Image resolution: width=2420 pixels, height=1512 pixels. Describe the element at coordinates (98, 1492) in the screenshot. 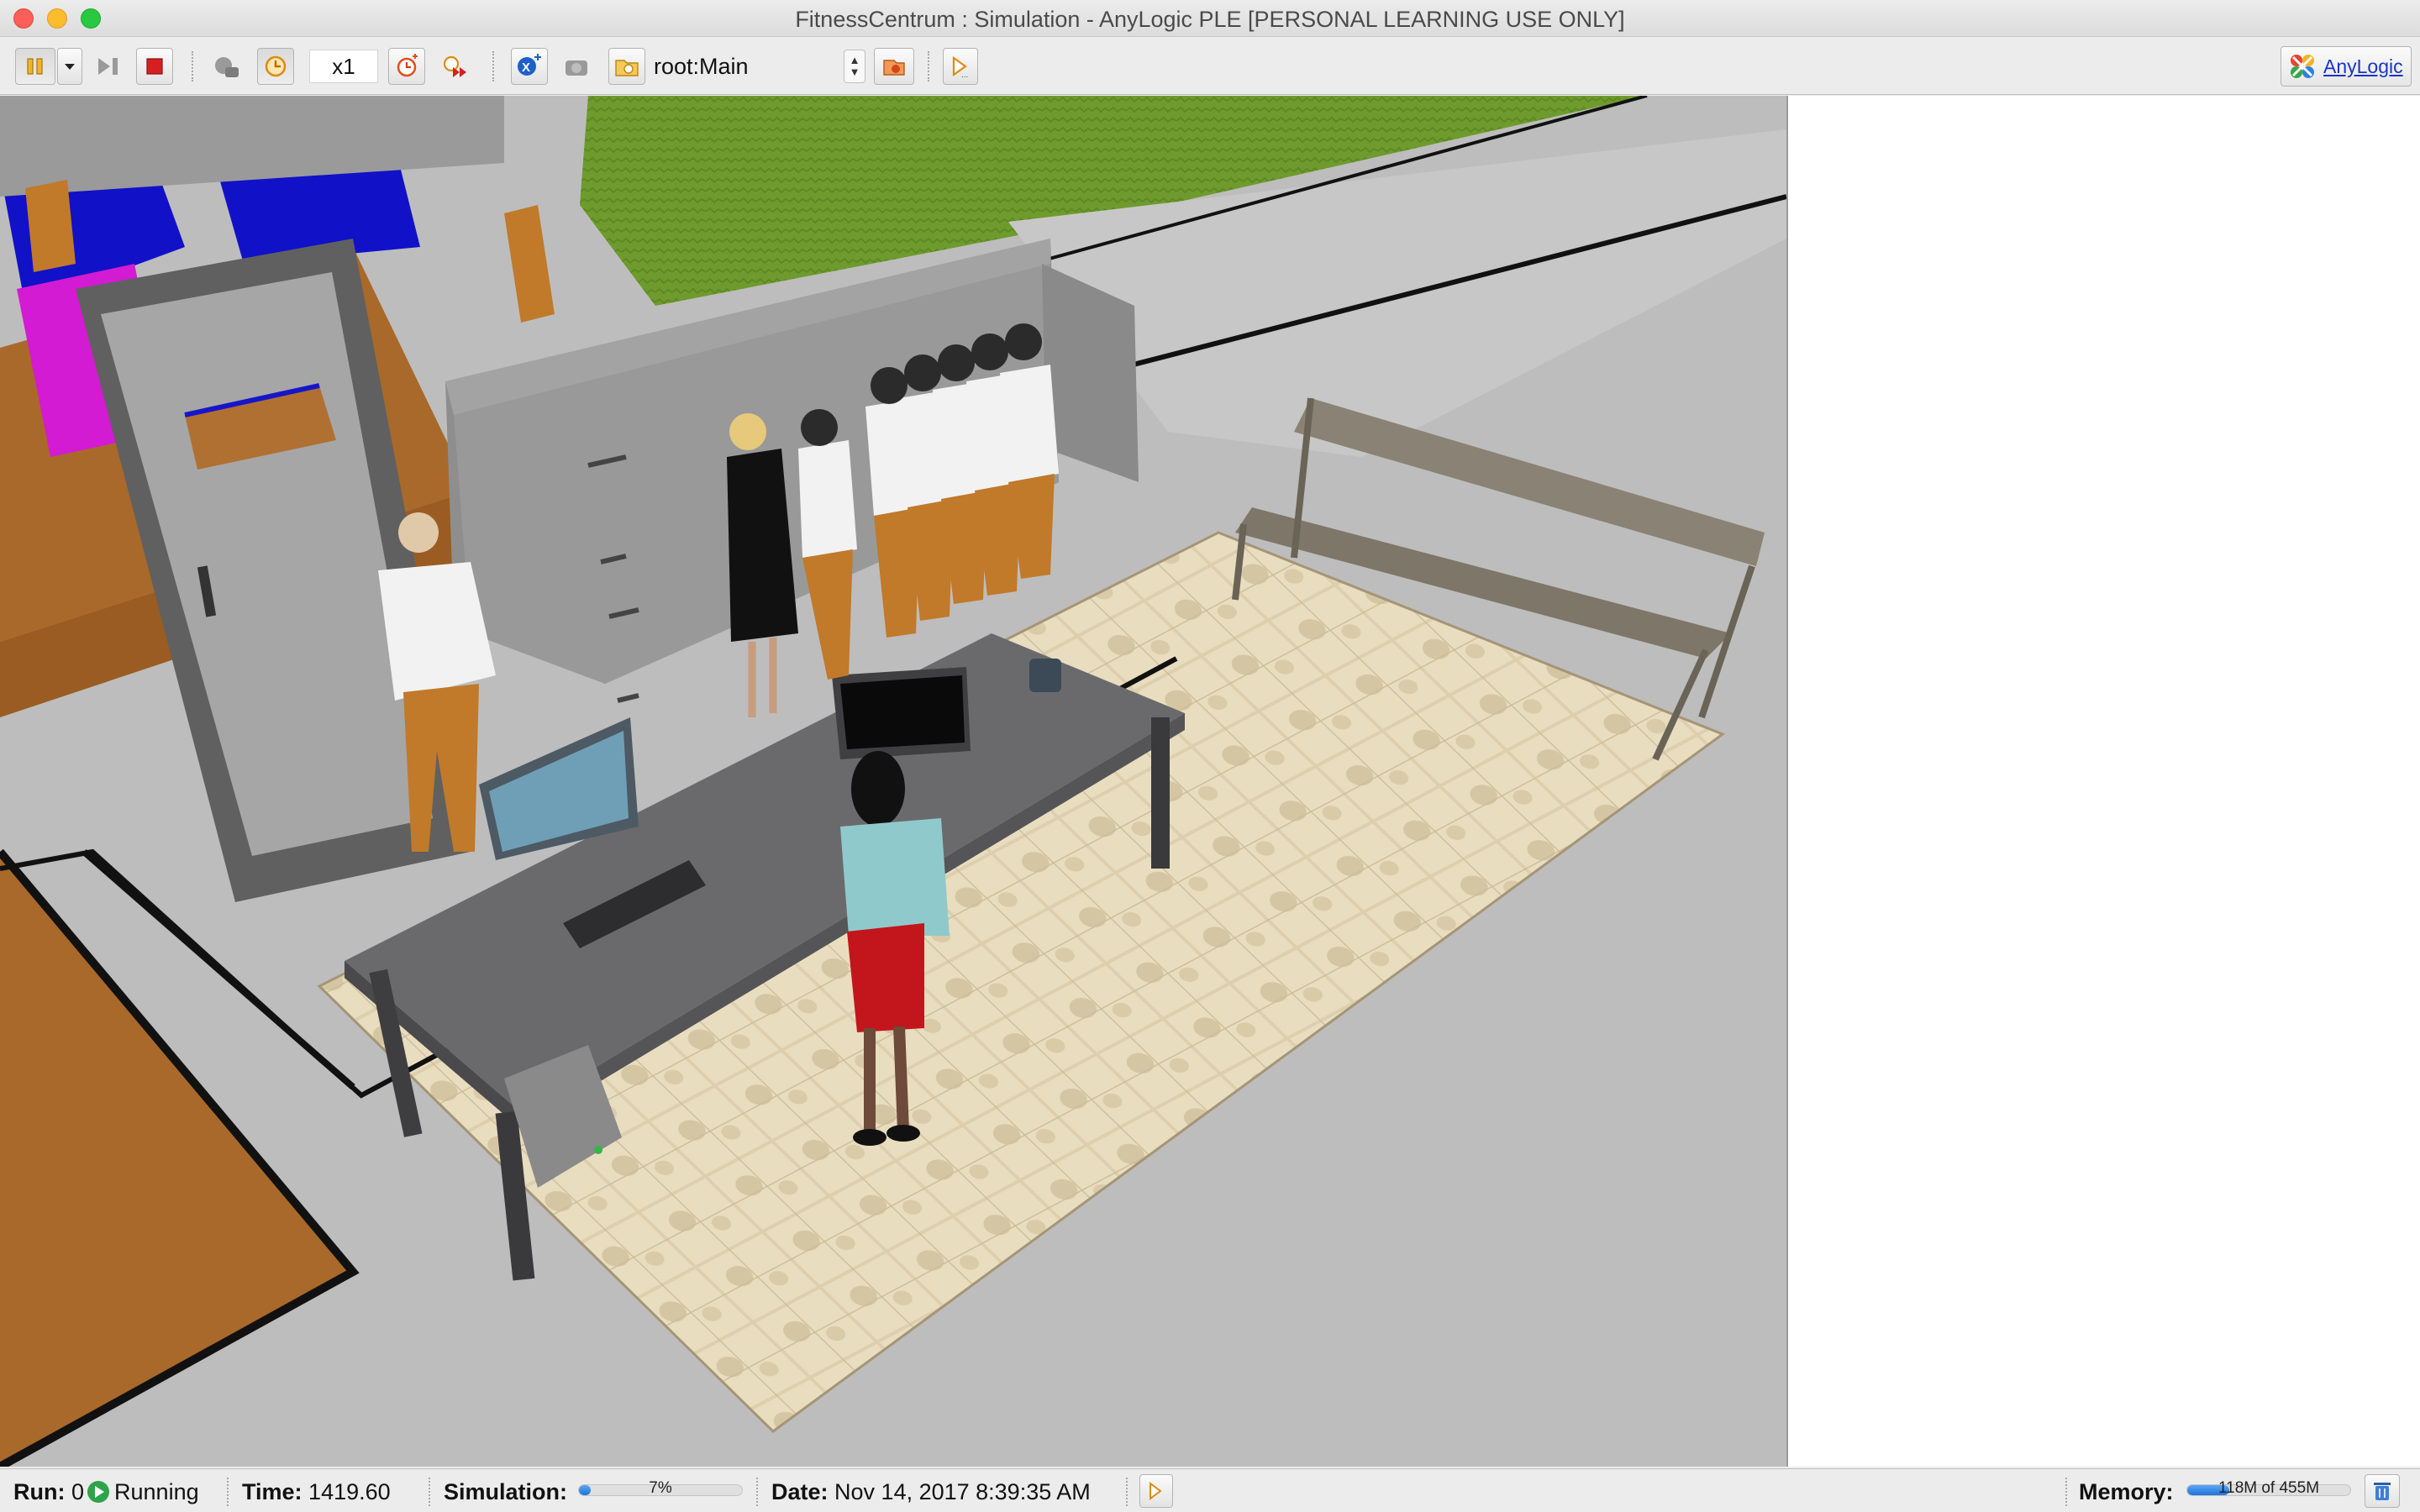

I see `running-icon` at that location.